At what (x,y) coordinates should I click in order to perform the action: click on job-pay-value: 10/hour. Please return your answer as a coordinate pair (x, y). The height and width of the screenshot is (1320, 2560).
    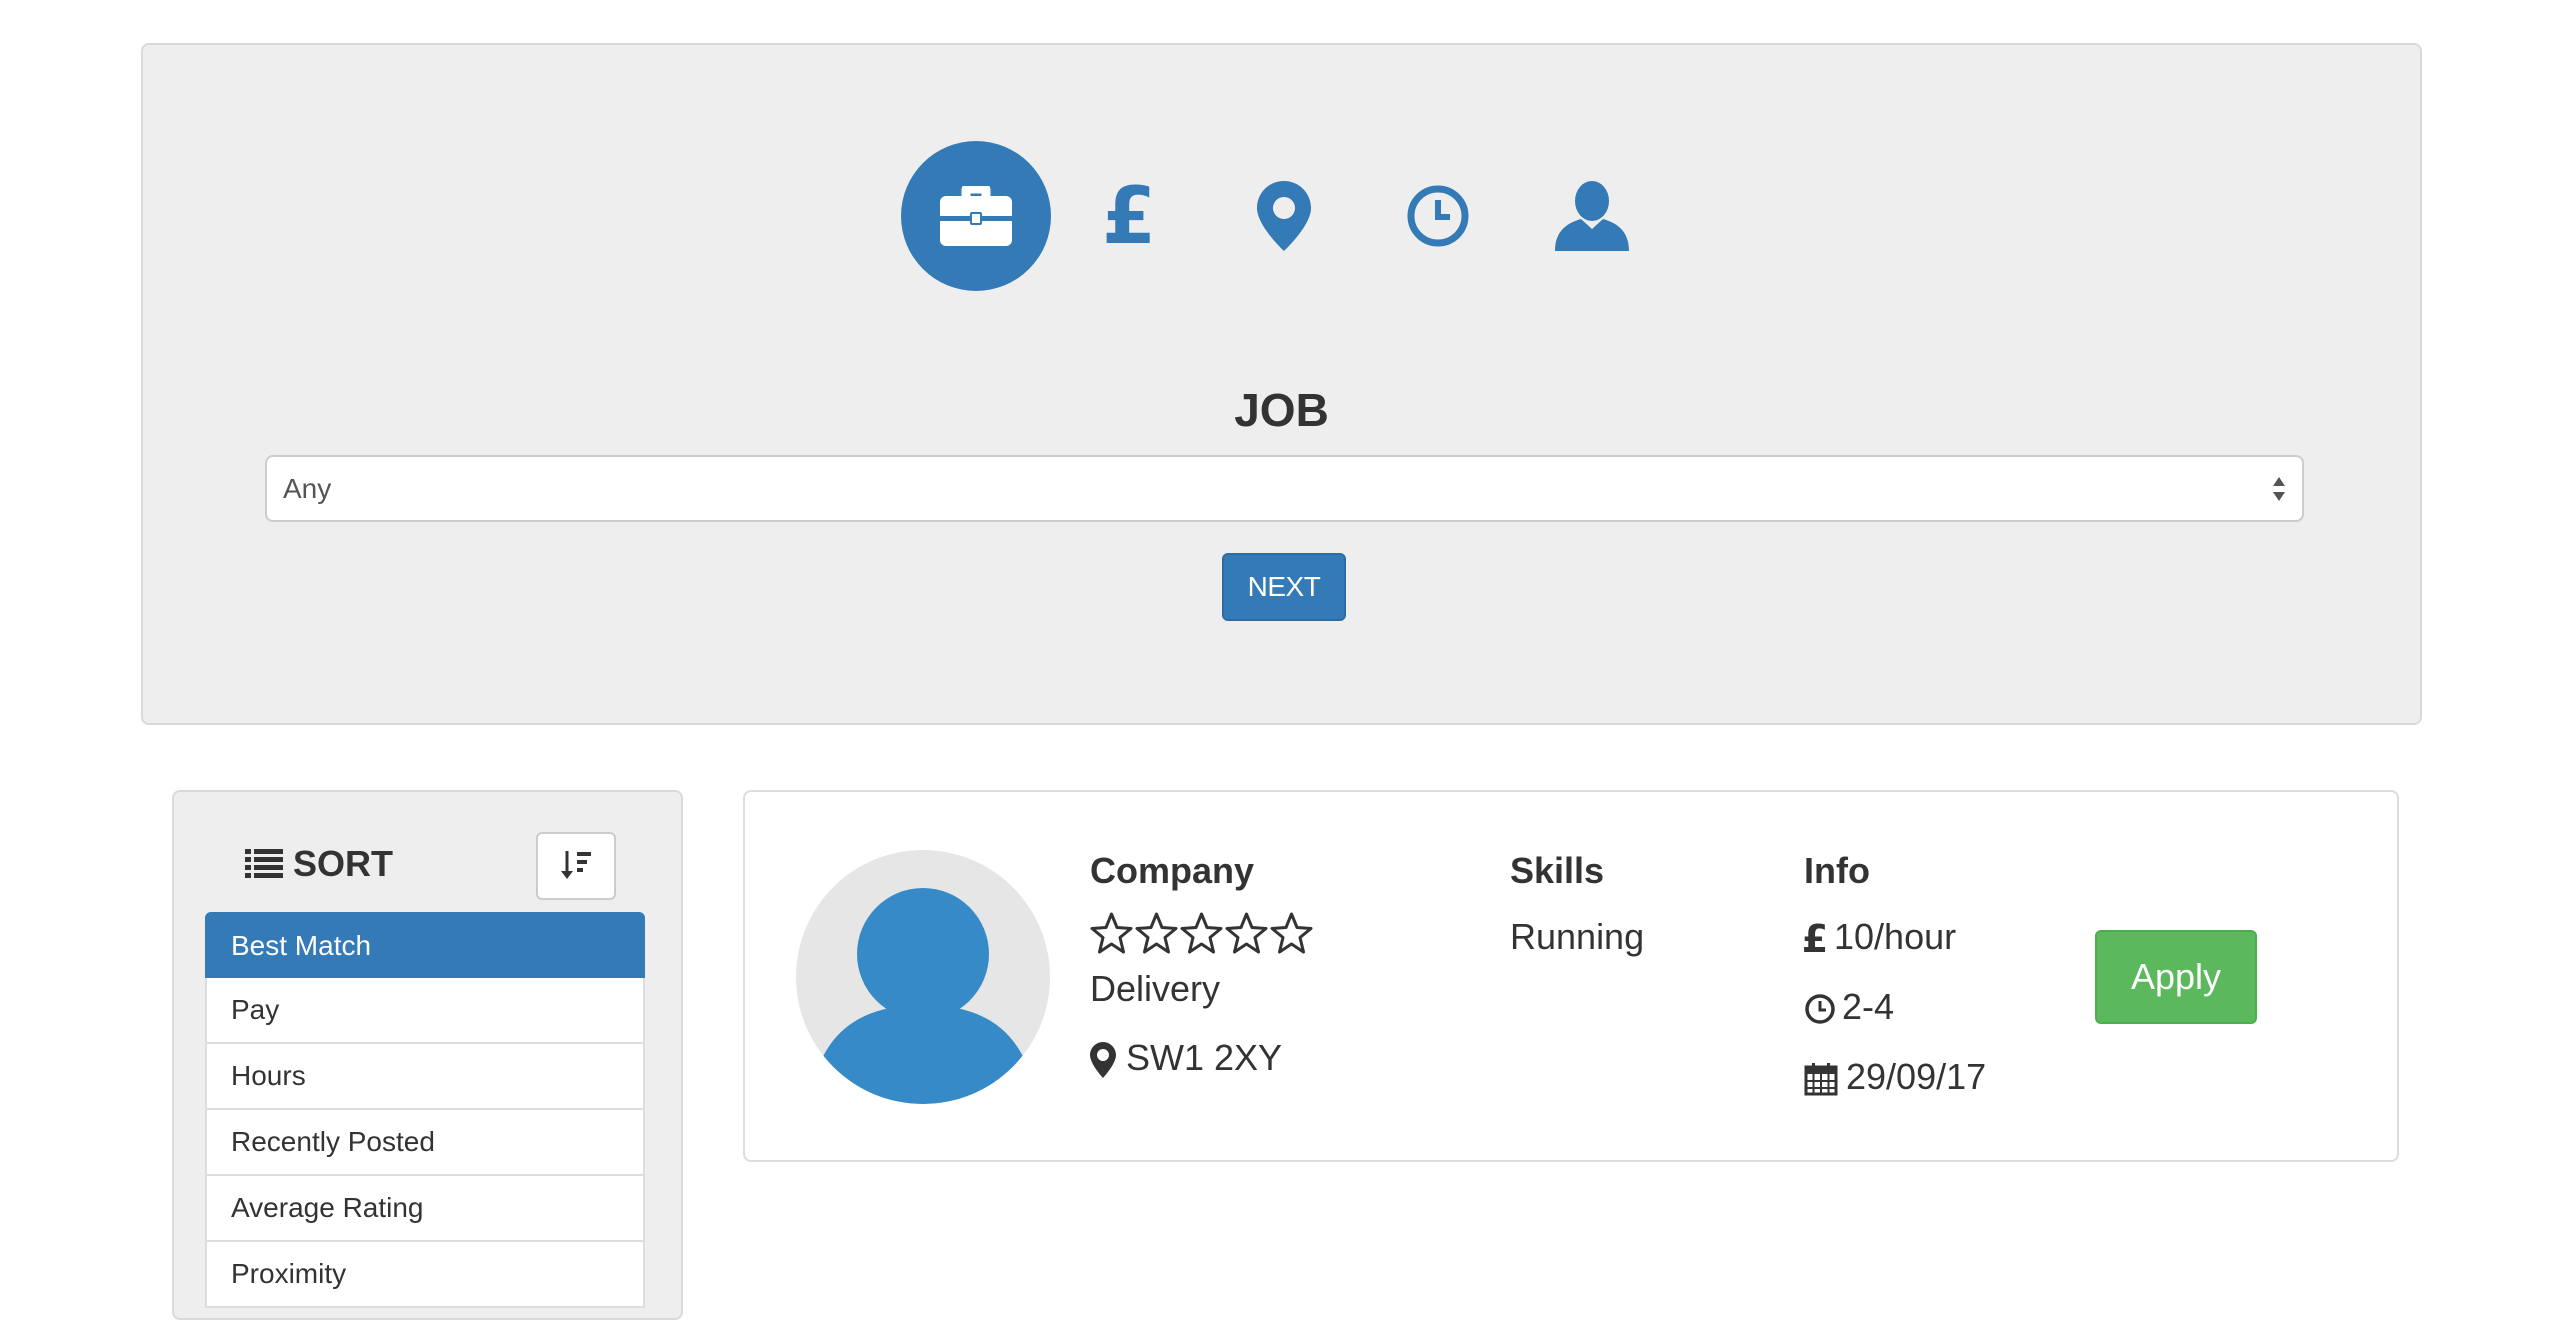
    Looking at the image, I should click on (1895, 936).